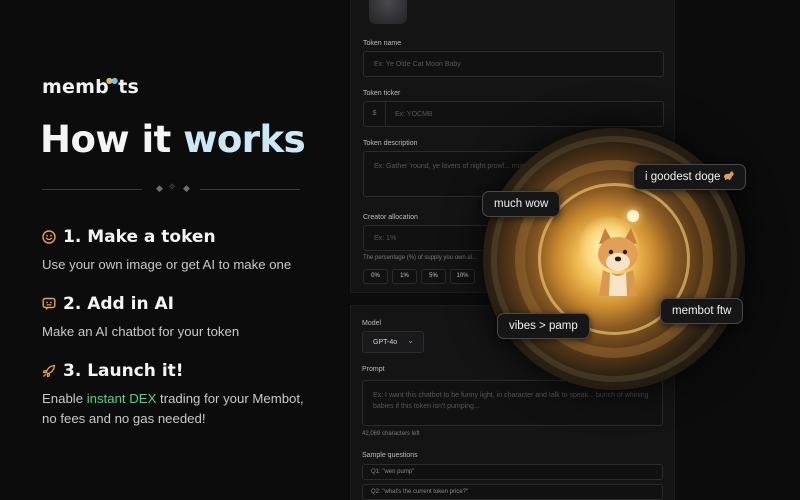 This screenshot has width=800, height=500. What do you see at coordinates (124, 418) in the screenshot?
I see `desc-text: no fees and no gas needed!` at bounding box center [124, 418].